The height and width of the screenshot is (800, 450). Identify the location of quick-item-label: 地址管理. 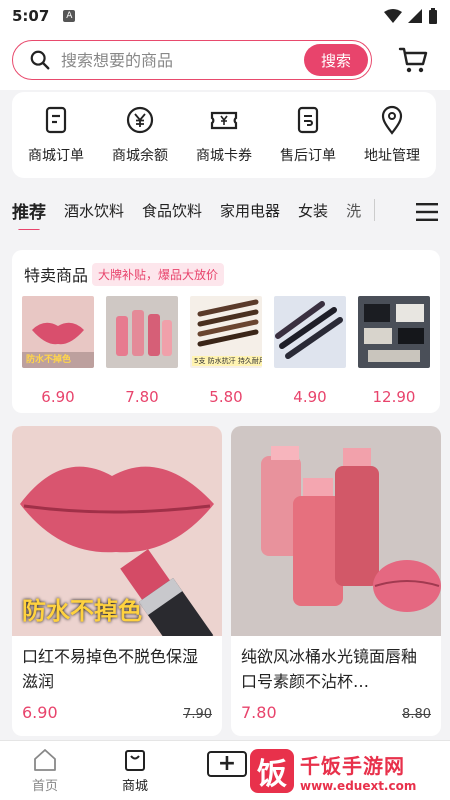
(392, 156).